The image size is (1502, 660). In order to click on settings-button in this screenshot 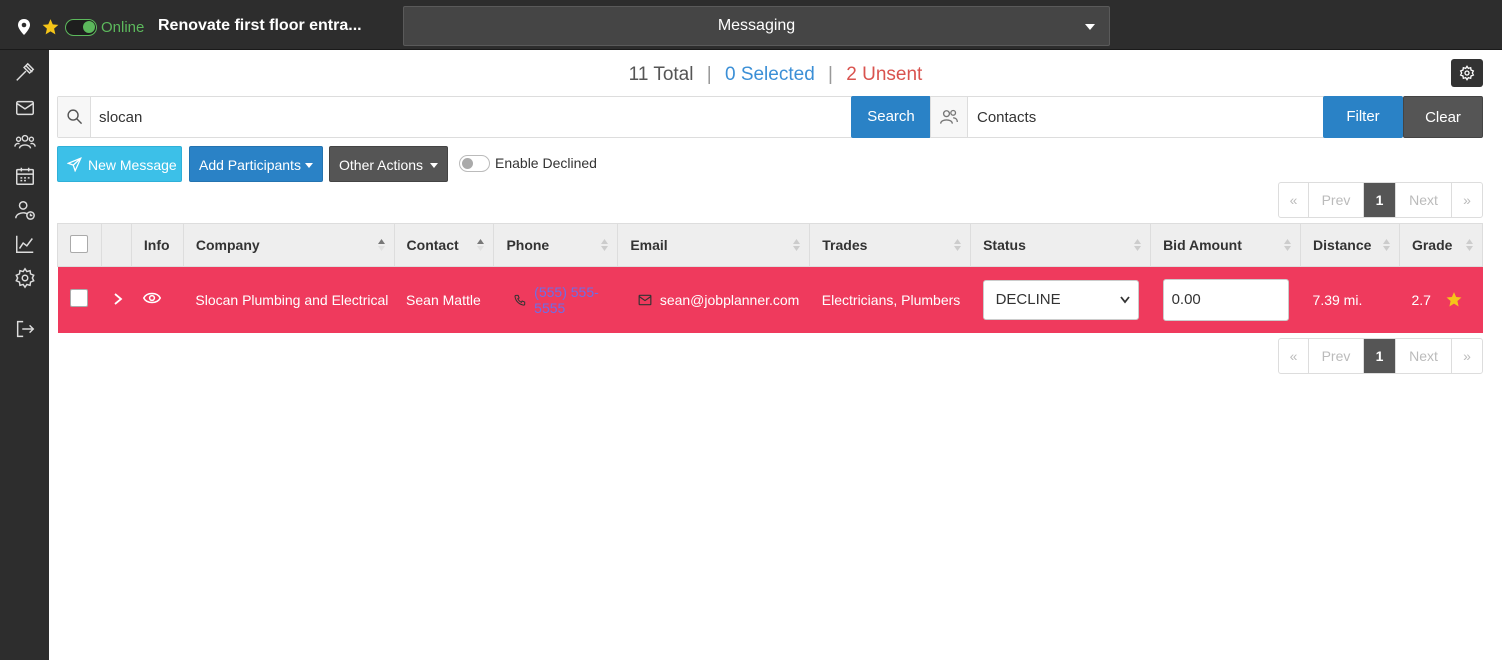, I will do `click(1467, 73)`.